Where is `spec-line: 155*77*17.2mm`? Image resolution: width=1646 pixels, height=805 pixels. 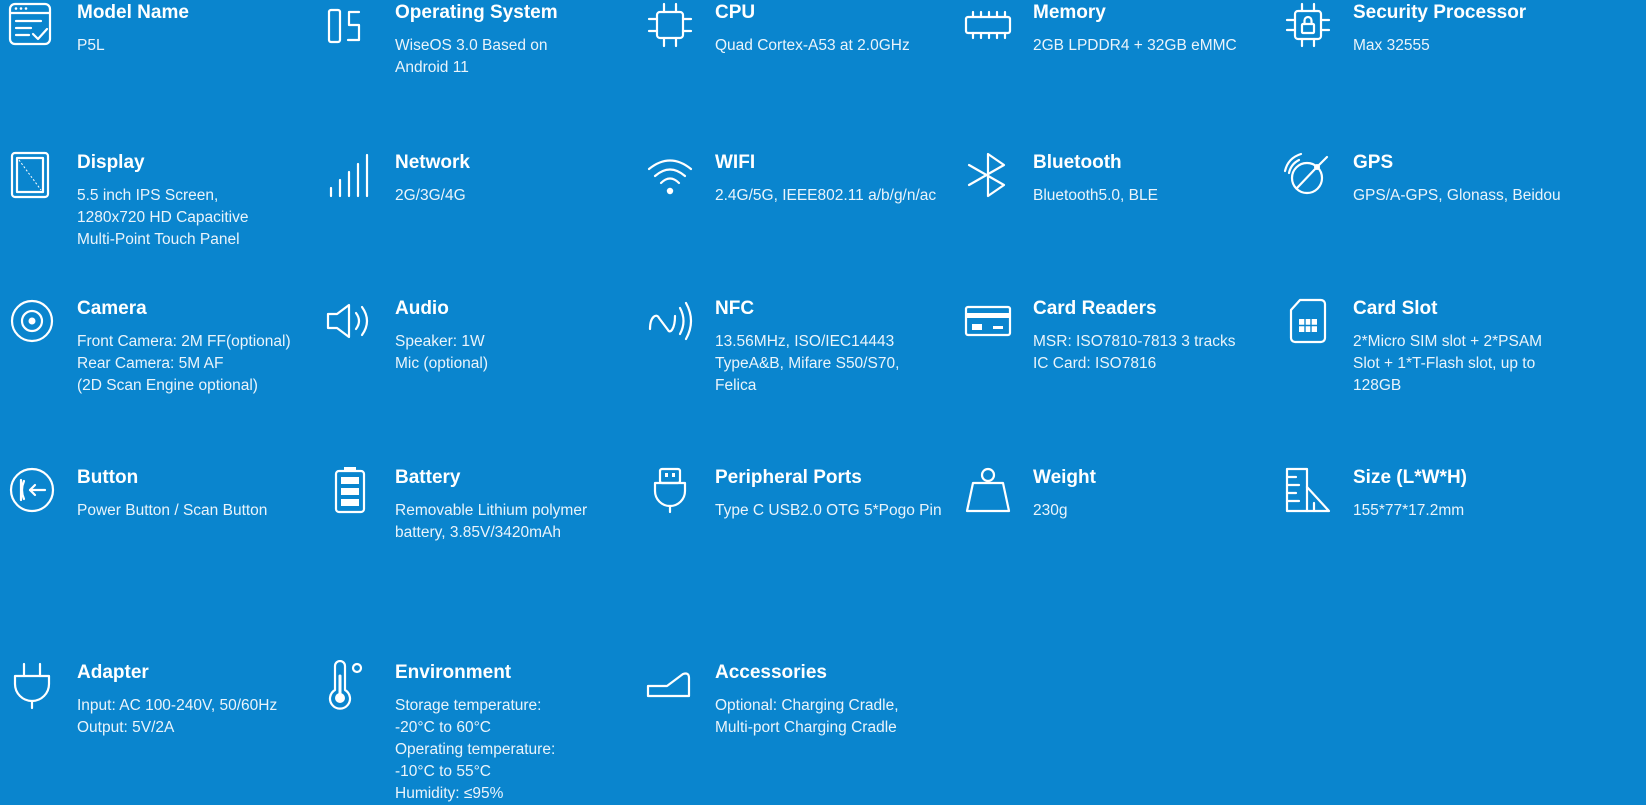 spec-line: 155*77*17.2mm is located at coordinates (1409, 510).